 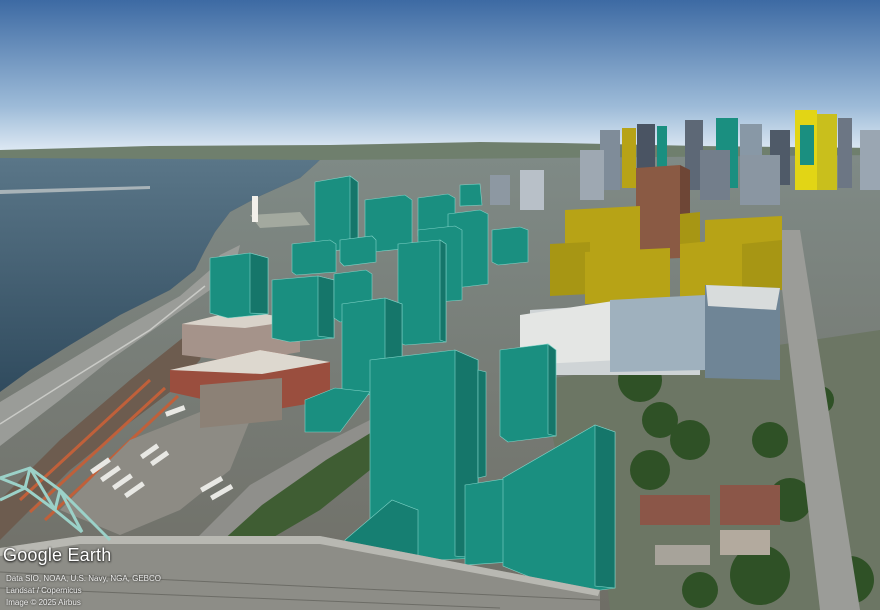 What do you see at coordinates (710, 525) in the screenshot?
I see `row-houses` at bounding box center [710, 525].